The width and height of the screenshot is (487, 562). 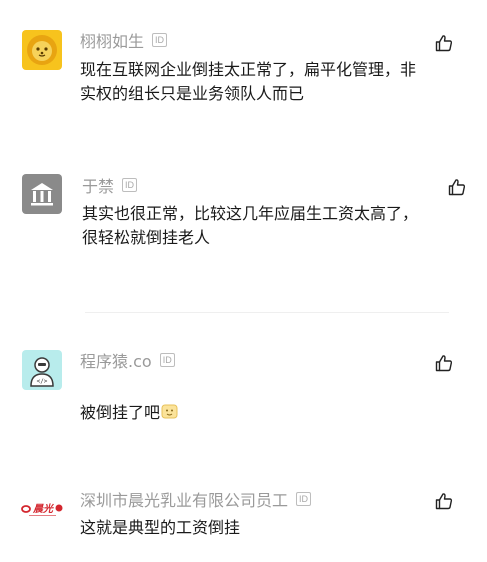 I want to click on username-row: 于禁 ID, so click(x=110, y=185).